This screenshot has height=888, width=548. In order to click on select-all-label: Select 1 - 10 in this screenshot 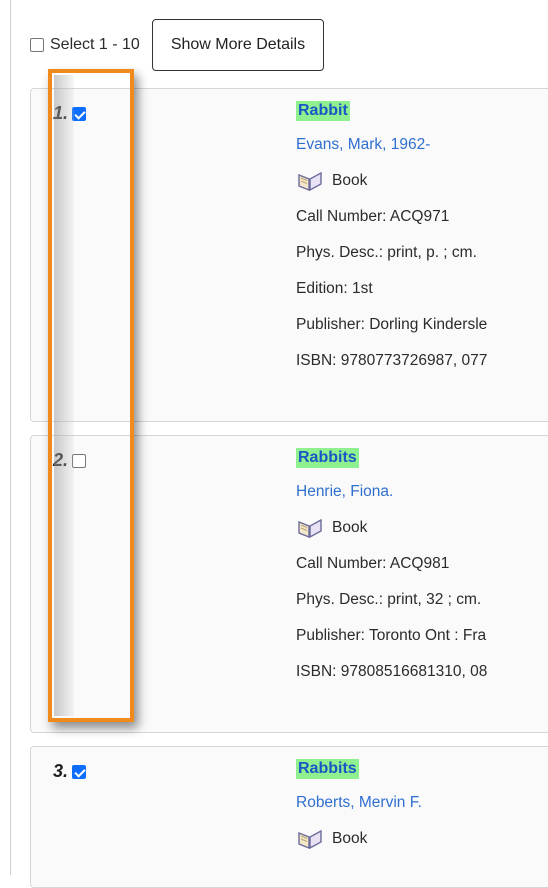, I will do `click(95, 44)`.